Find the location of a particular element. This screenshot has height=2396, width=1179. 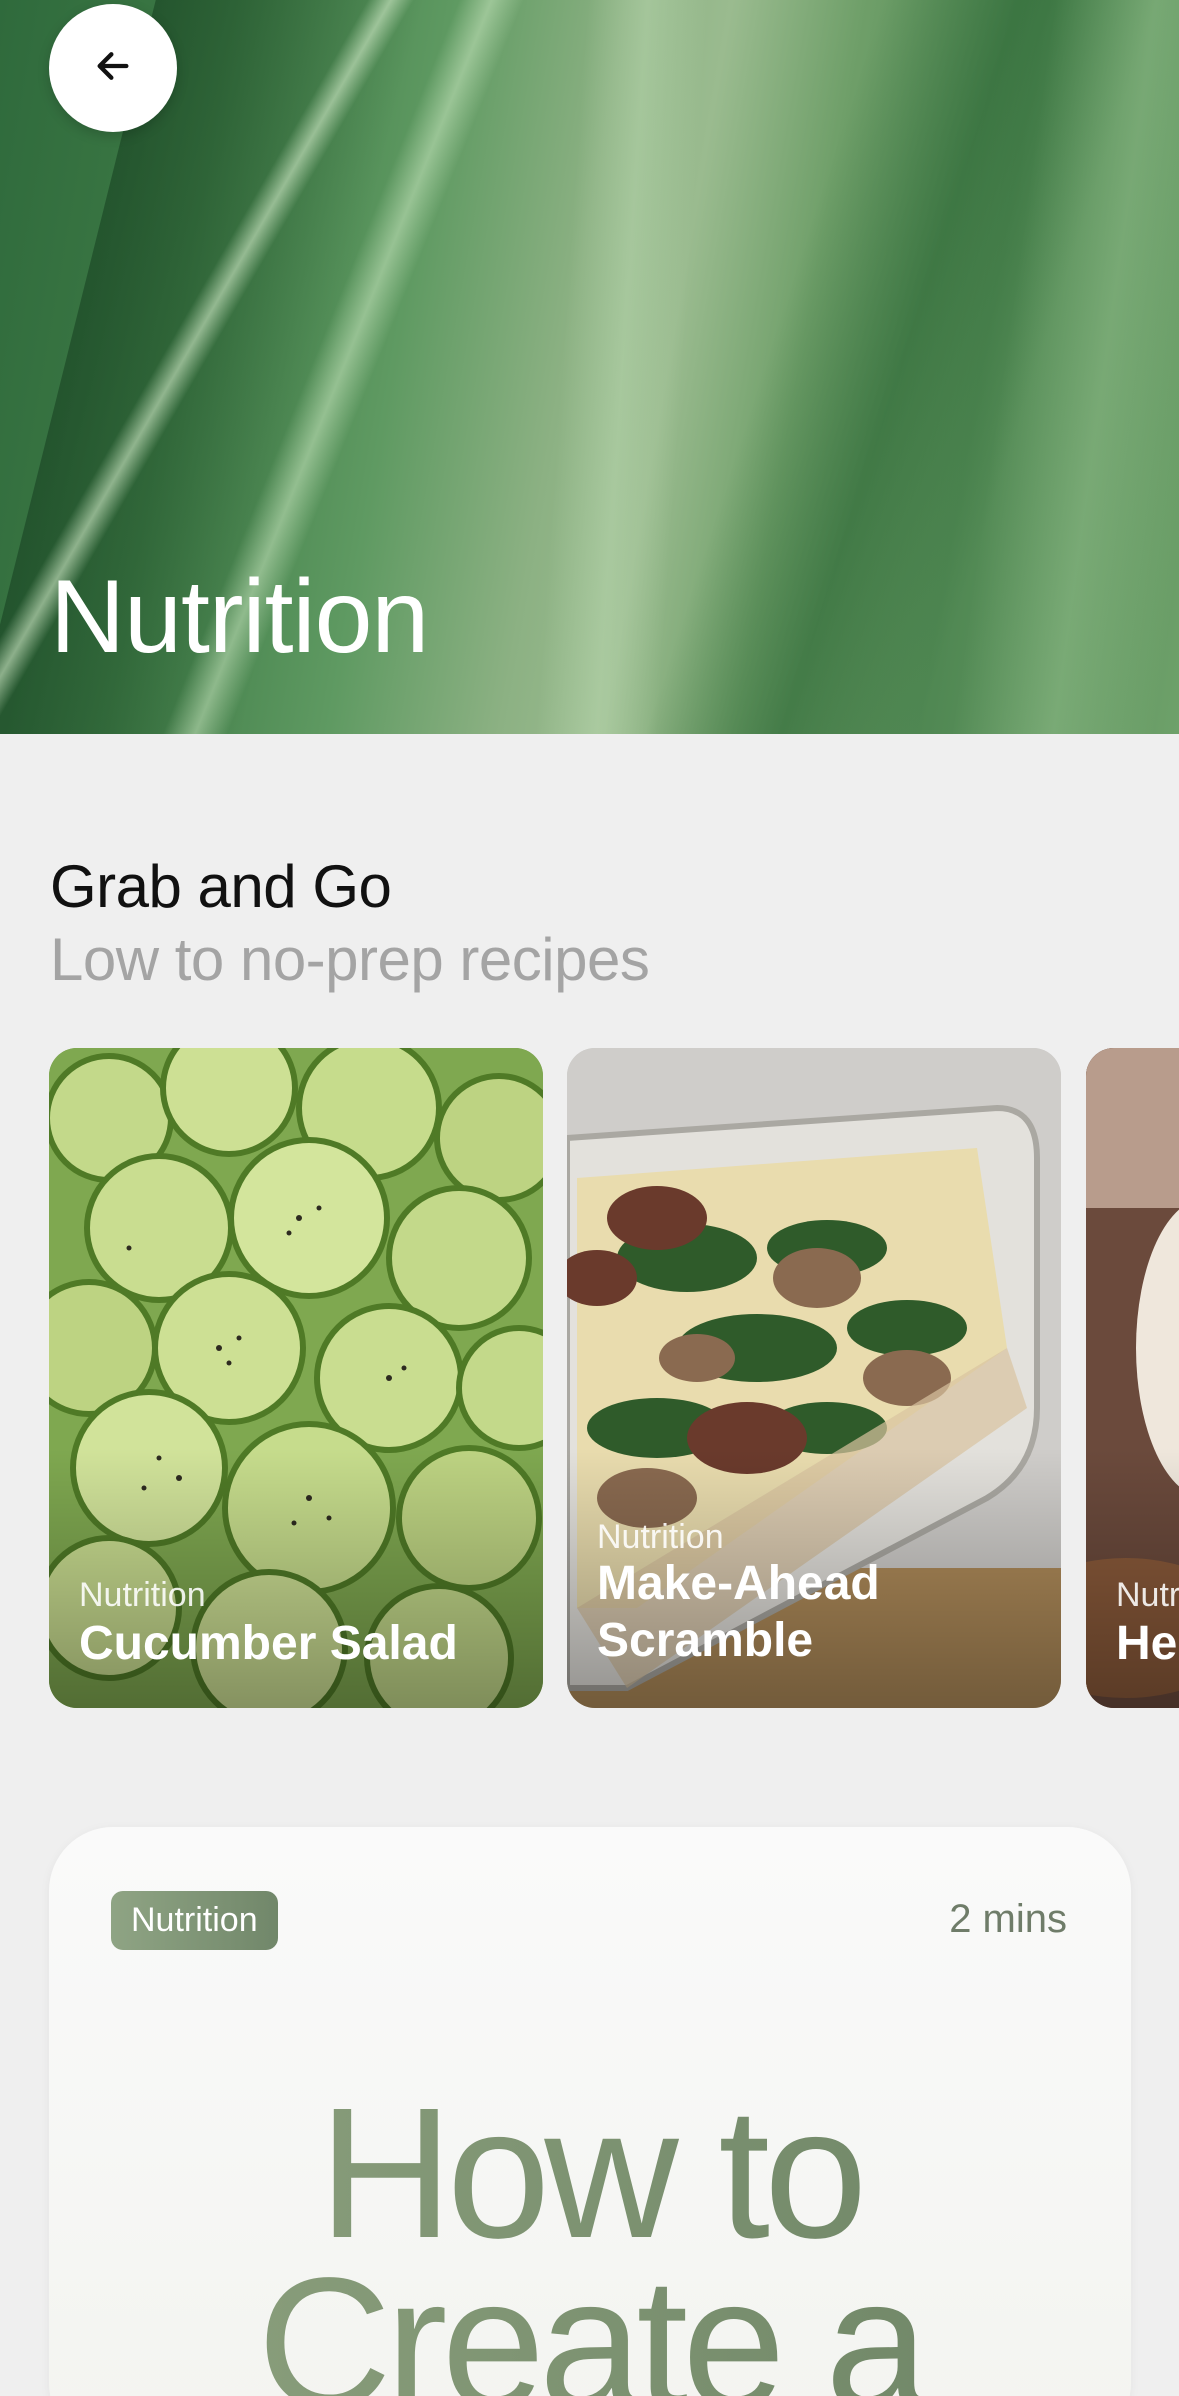

back-button is located at coordinates (113, 68).